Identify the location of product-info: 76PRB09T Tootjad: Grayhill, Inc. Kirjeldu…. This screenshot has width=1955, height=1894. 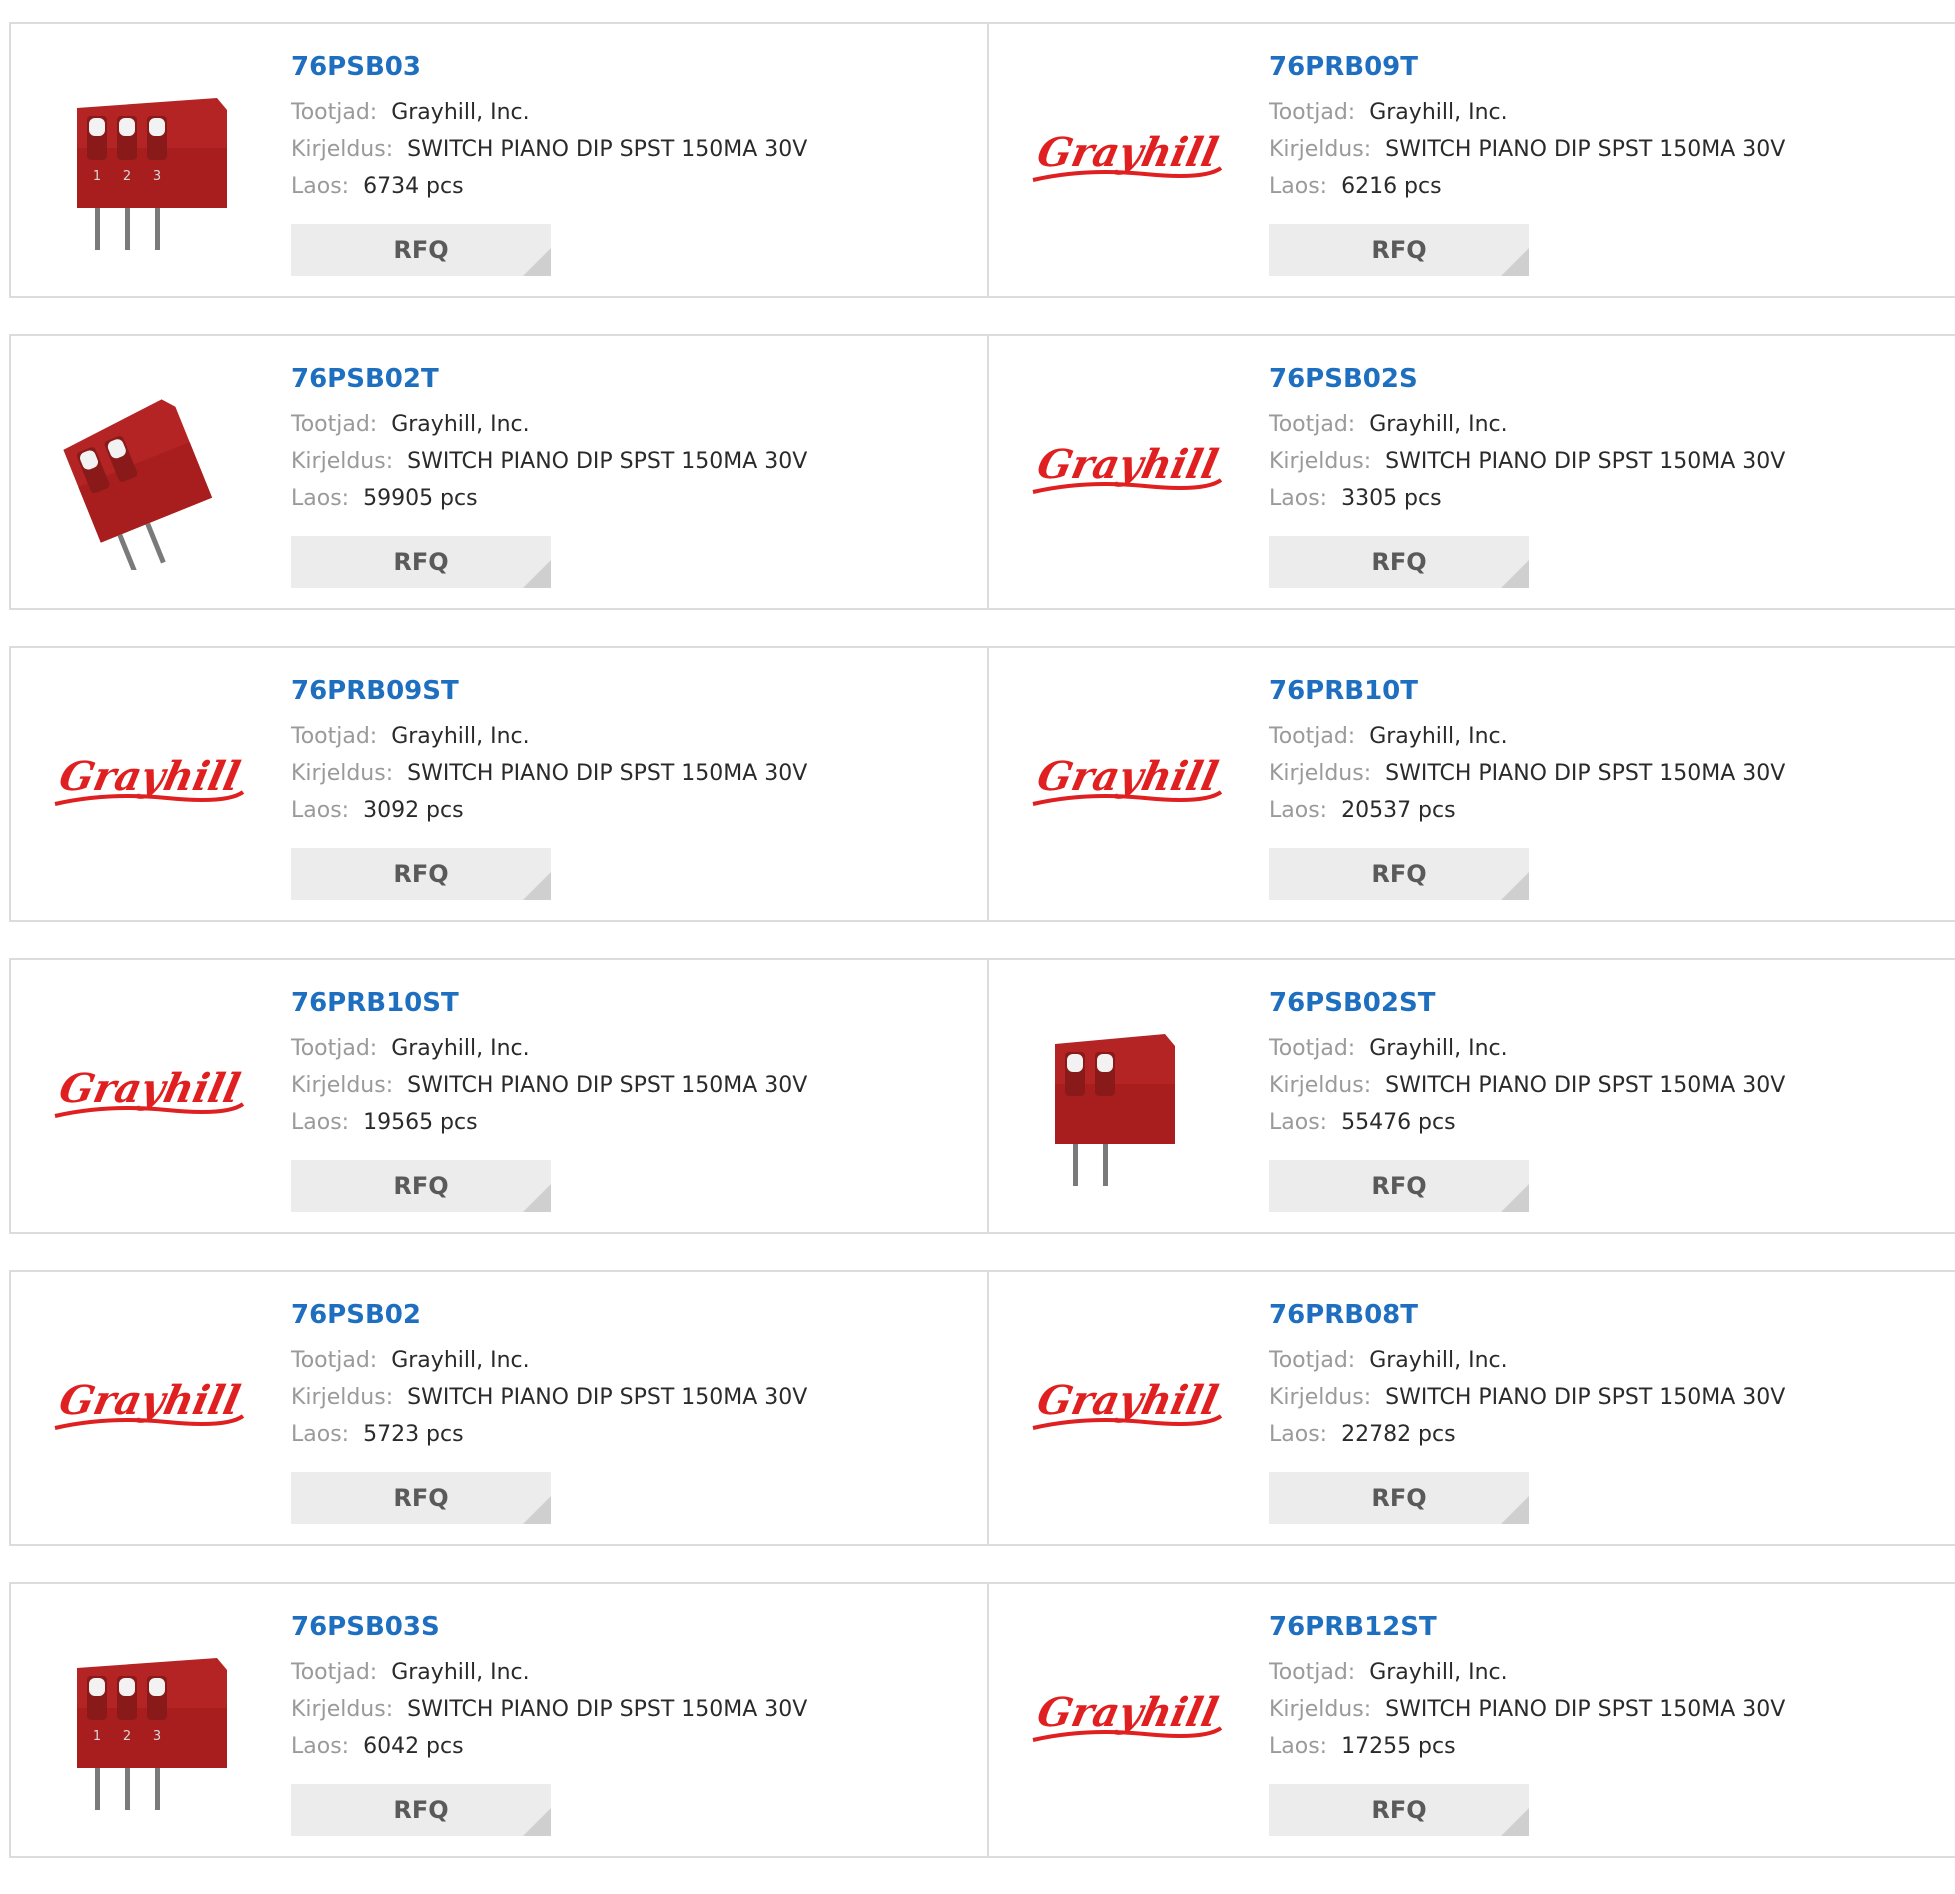
(1527, 128).